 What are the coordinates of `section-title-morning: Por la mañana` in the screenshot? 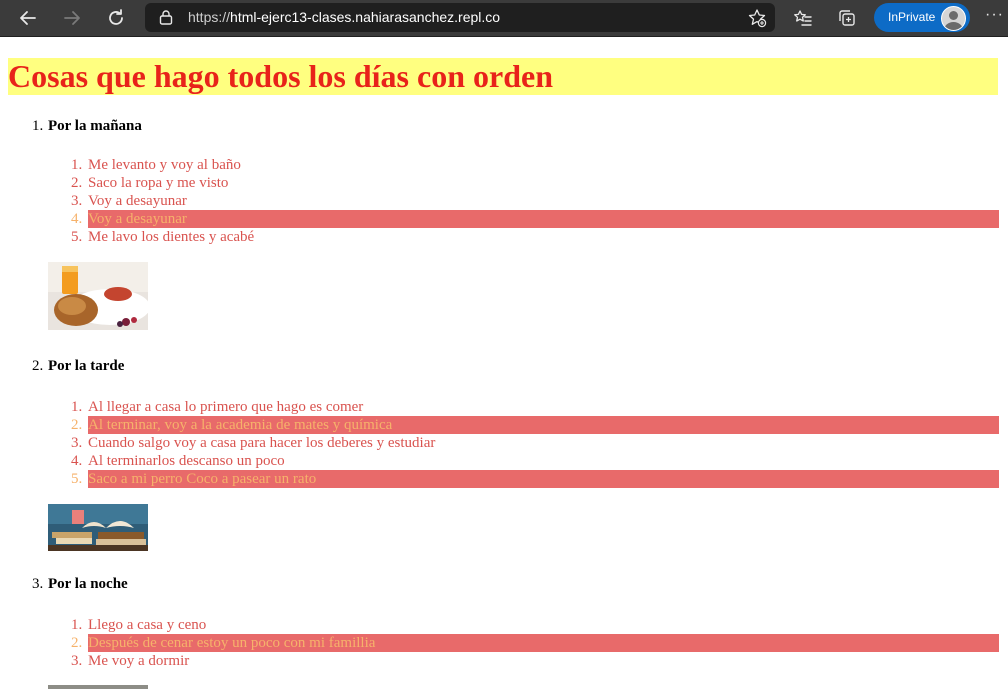 It's located at (95, 126).